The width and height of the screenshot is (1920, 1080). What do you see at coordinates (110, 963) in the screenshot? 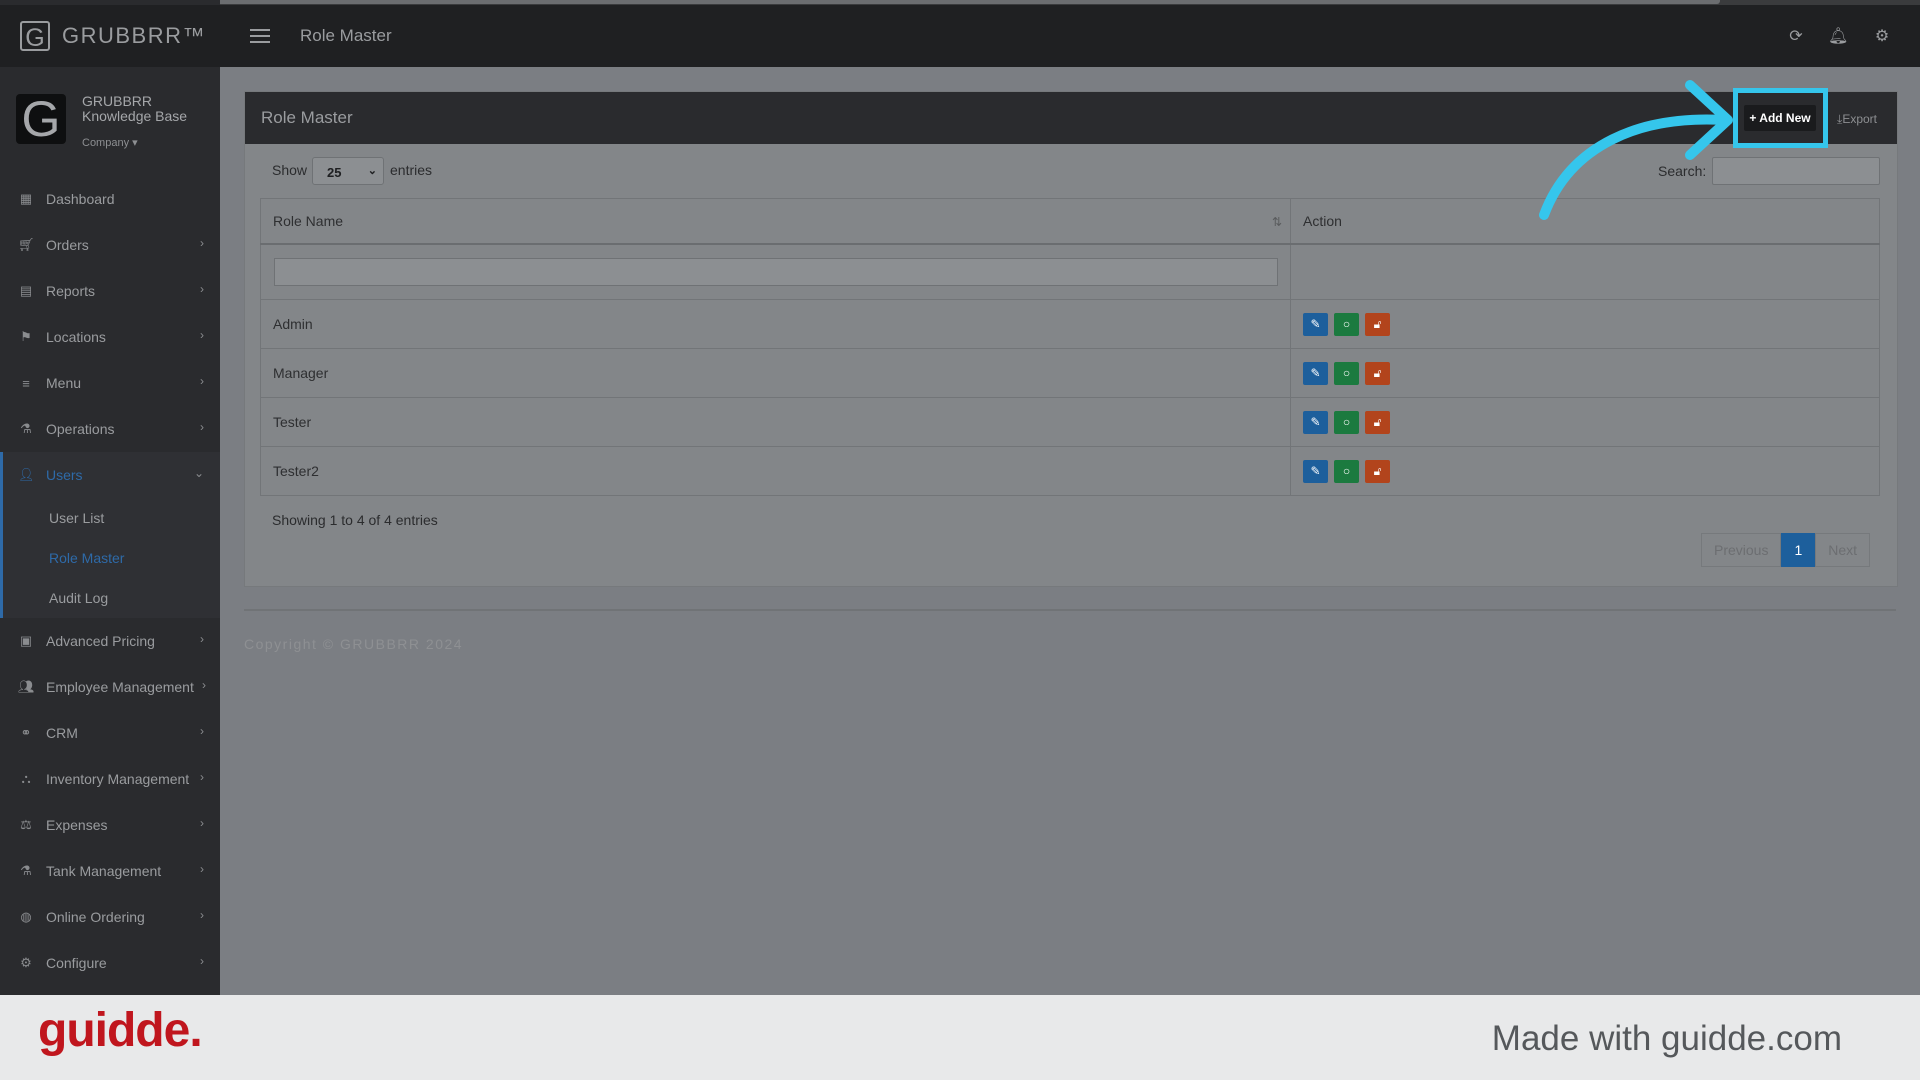
I see `sidebar-item-configure: ⚙ Configure ›` at bounding box center [110, 963].